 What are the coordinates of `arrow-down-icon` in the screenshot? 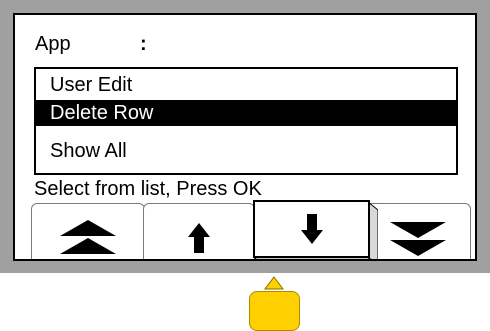 It's located at (311, 229).